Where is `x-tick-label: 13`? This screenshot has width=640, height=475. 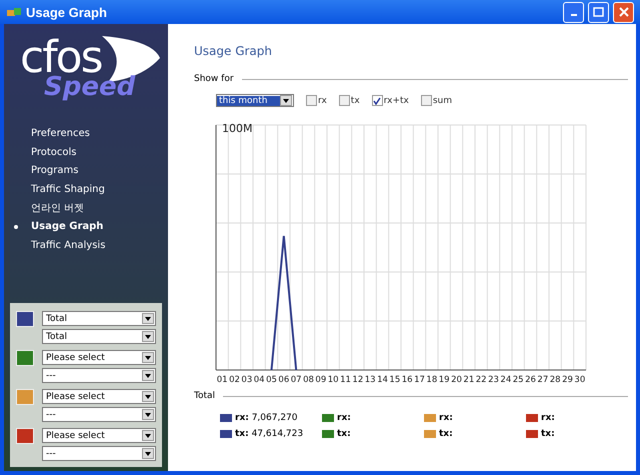
x-tick-label: 13 is located at coordinates (370, 380).